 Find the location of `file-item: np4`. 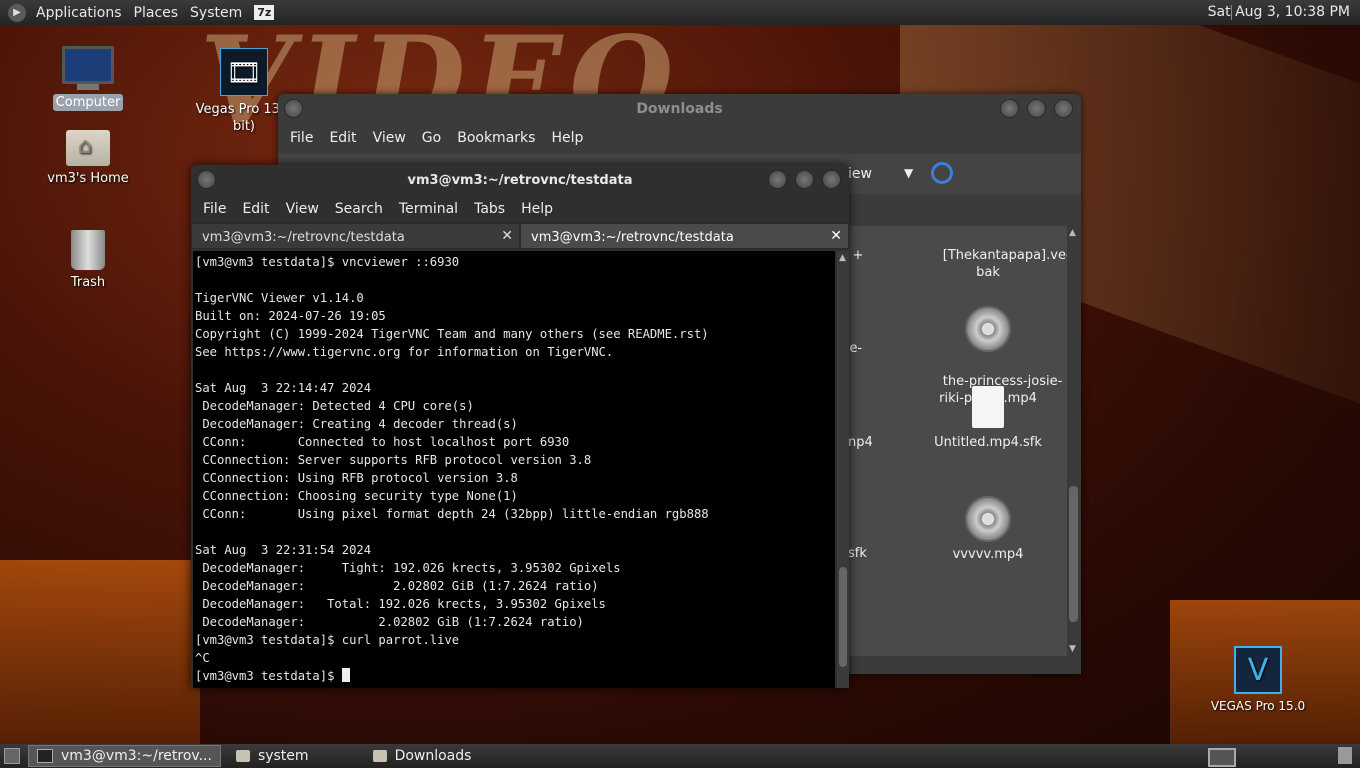

file-item: np4 is located at coordinates (868, 442).